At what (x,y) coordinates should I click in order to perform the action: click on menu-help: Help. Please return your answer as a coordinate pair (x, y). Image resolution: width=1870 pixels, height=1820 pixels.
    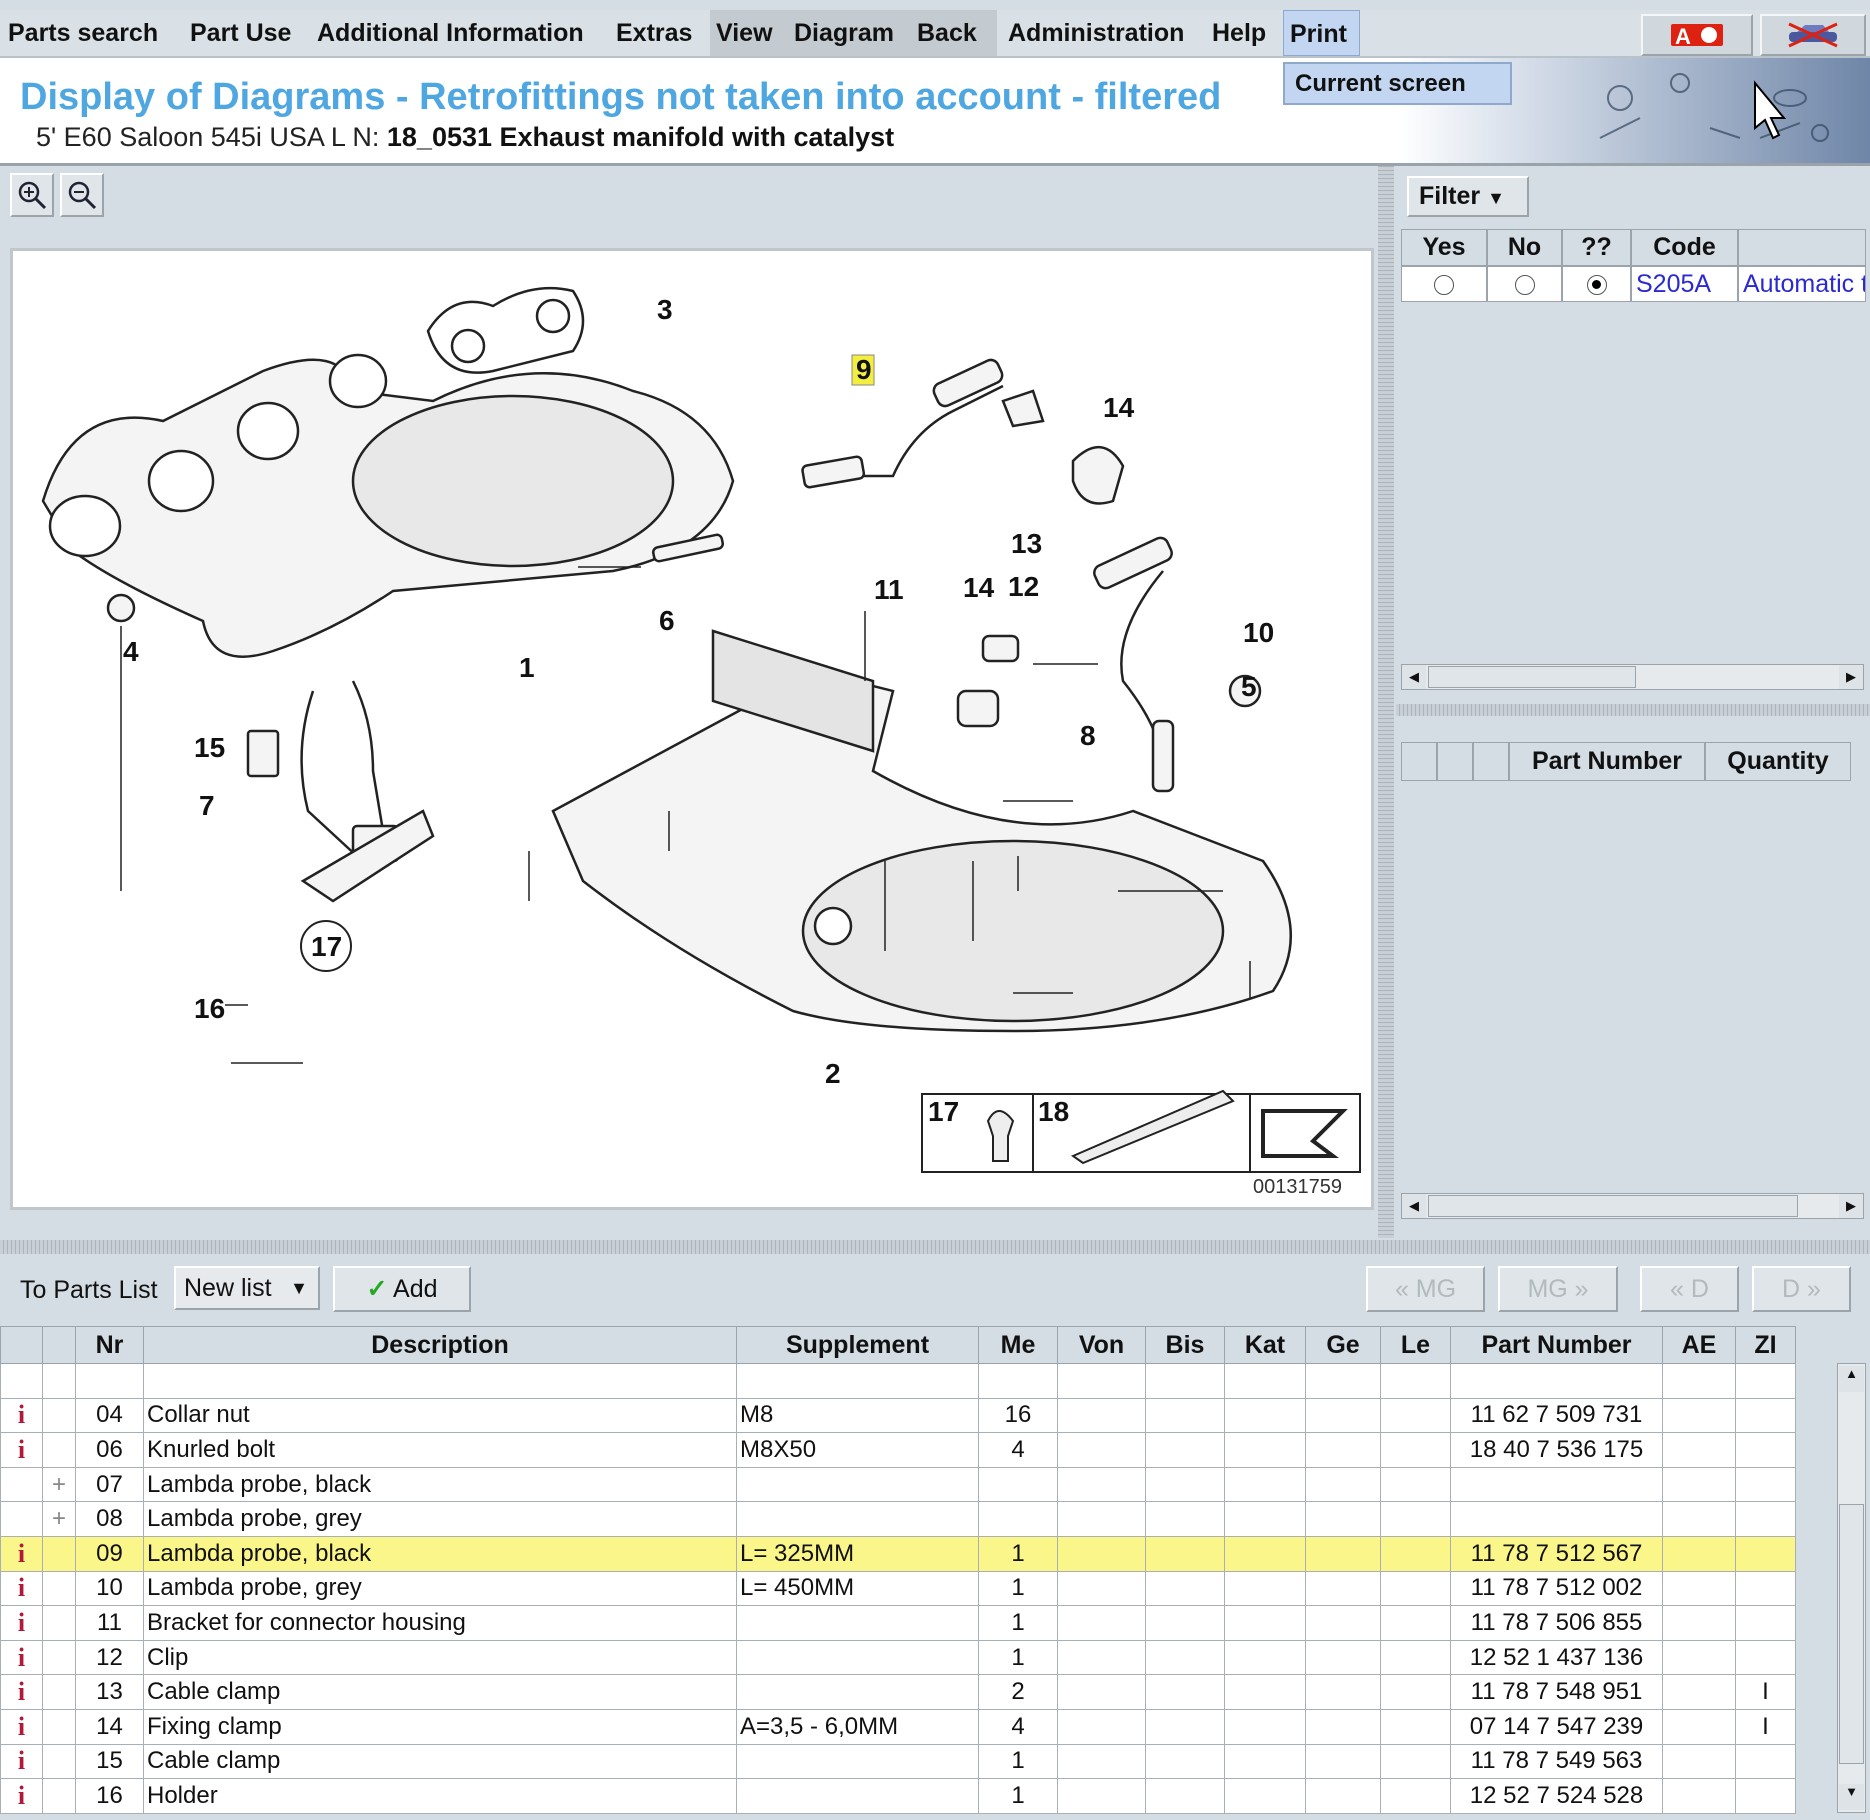
    Looking at the image, I should click on (1239, 33).